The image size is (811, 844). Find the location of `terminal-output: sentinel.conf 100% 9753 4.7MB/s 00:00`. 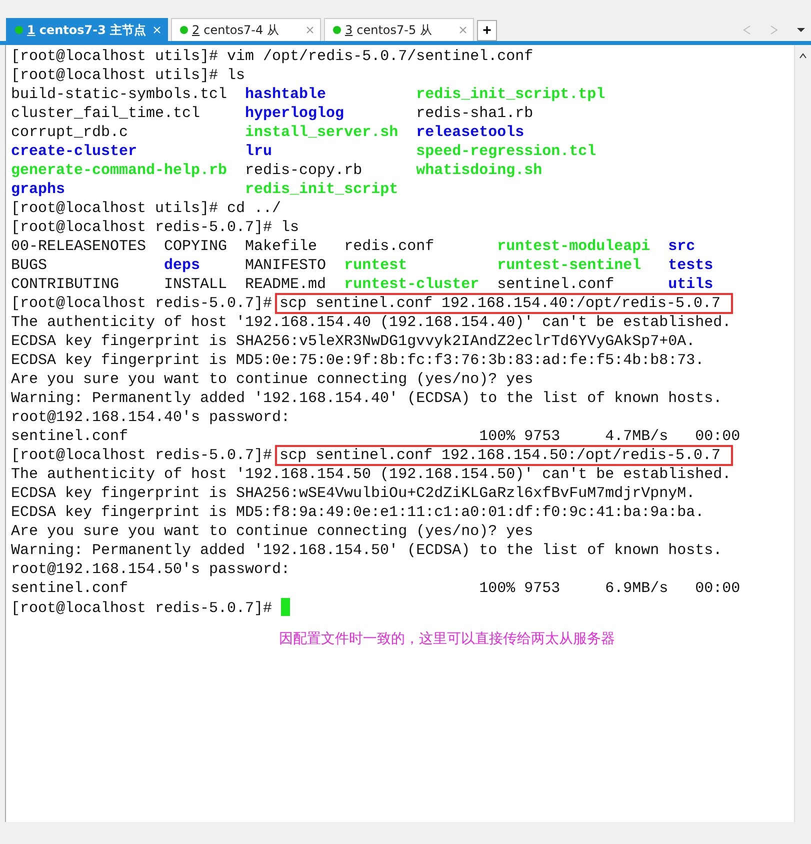

terminal-output: sentinel.conf 100% 9753 4.7MB/s 00:00 is located at coordinates (376, 436).